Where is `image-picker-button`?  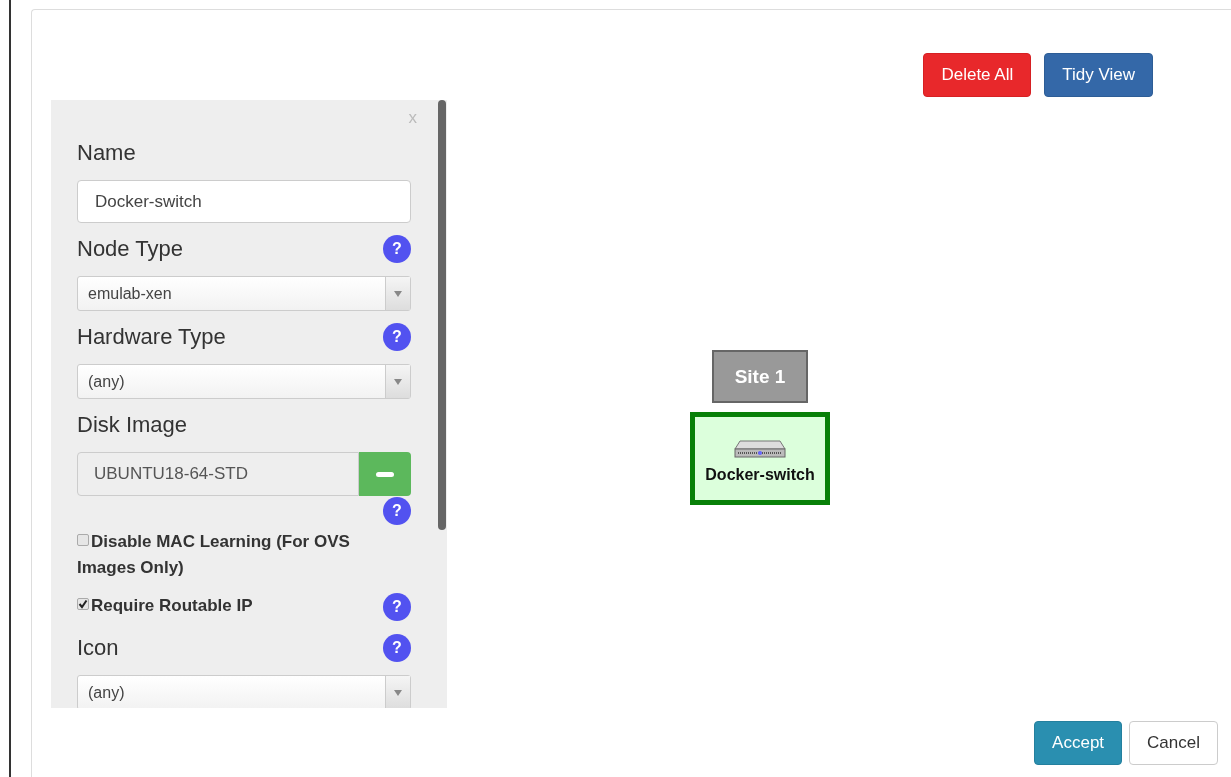
image-picker-button is located at coordinates (385, 474).